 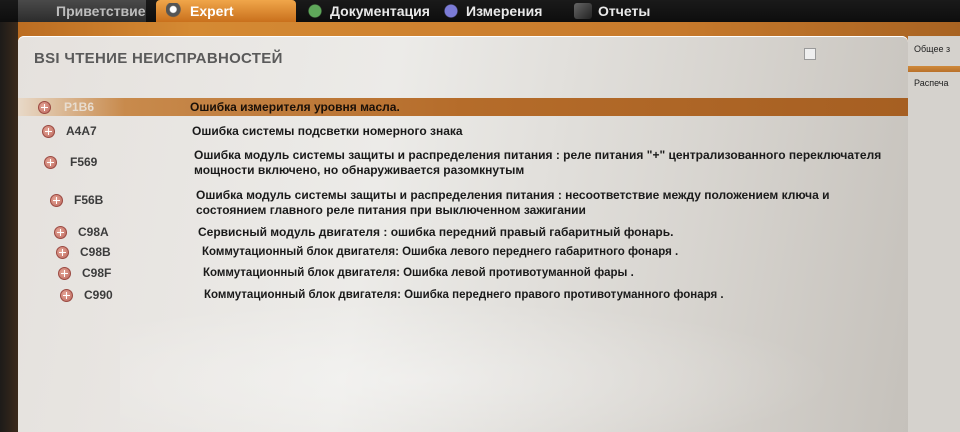 What do you see at coordinates (931, 83) in the screenshot?
I see `side-tab-print: Распеча` at bounding box center [931, 83].